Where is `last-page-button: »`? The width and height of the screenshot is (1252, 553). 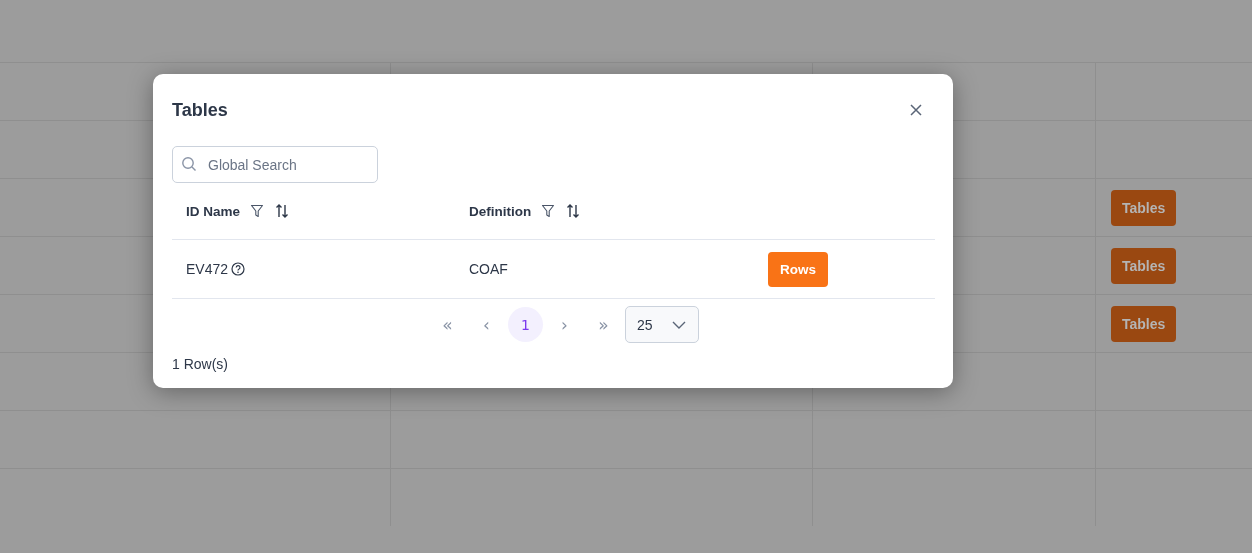
last-page-button: » is located at coordinates (603, 324).